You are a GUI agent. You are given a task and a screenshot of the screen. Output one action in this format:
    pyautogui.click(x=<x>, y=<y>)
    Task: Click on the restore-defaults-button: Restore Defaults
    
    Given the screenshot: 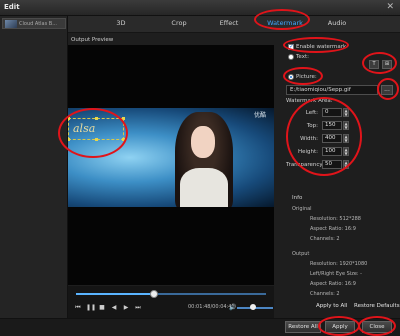 What is the action you would take?
    pyautogui.click(x=377, y=306)
    